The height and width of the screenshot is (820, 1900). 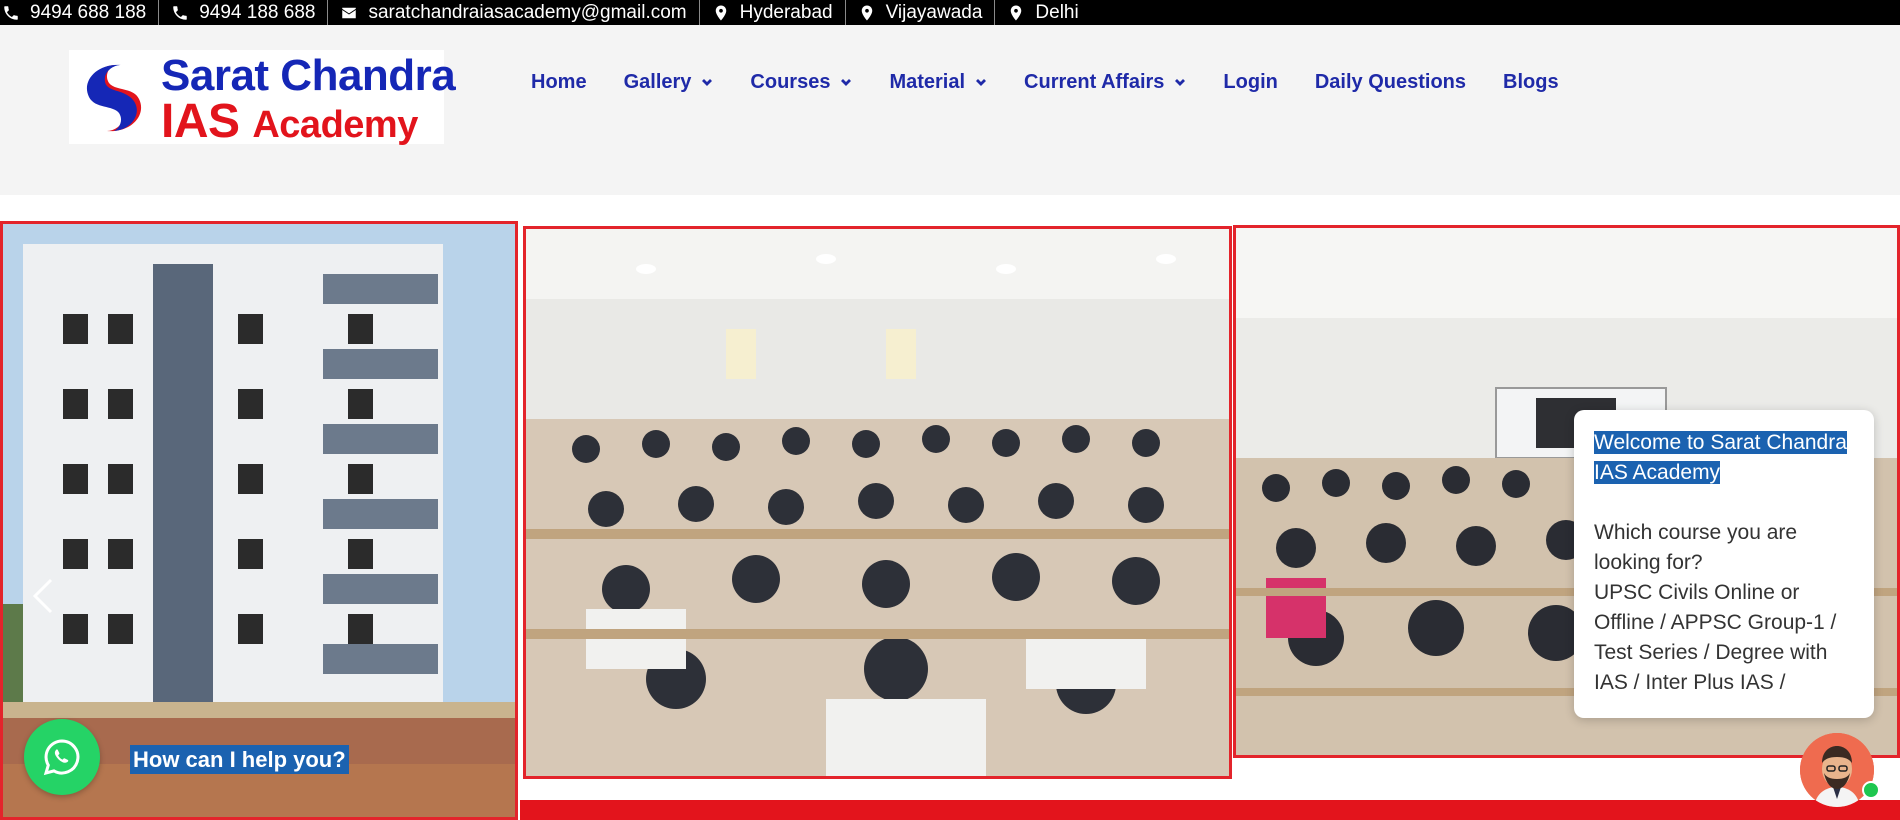 I want to click on support-agent-avatar-icon, so click(x=1837, y=770).